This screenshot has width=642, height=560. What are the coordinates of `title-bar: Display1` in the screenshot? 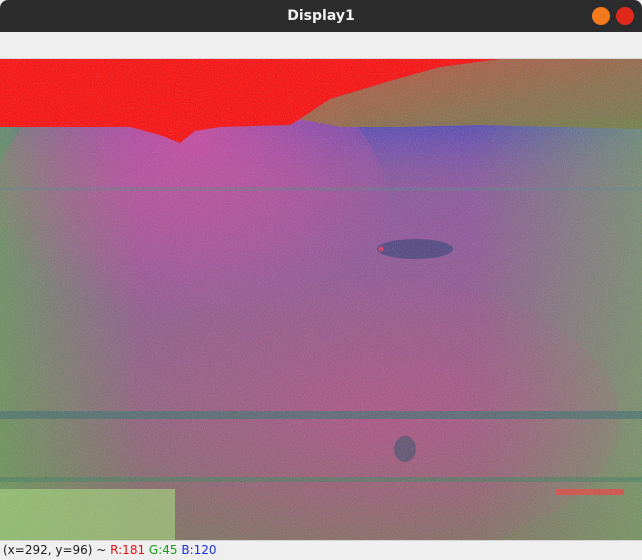 It's located at (321, 16).